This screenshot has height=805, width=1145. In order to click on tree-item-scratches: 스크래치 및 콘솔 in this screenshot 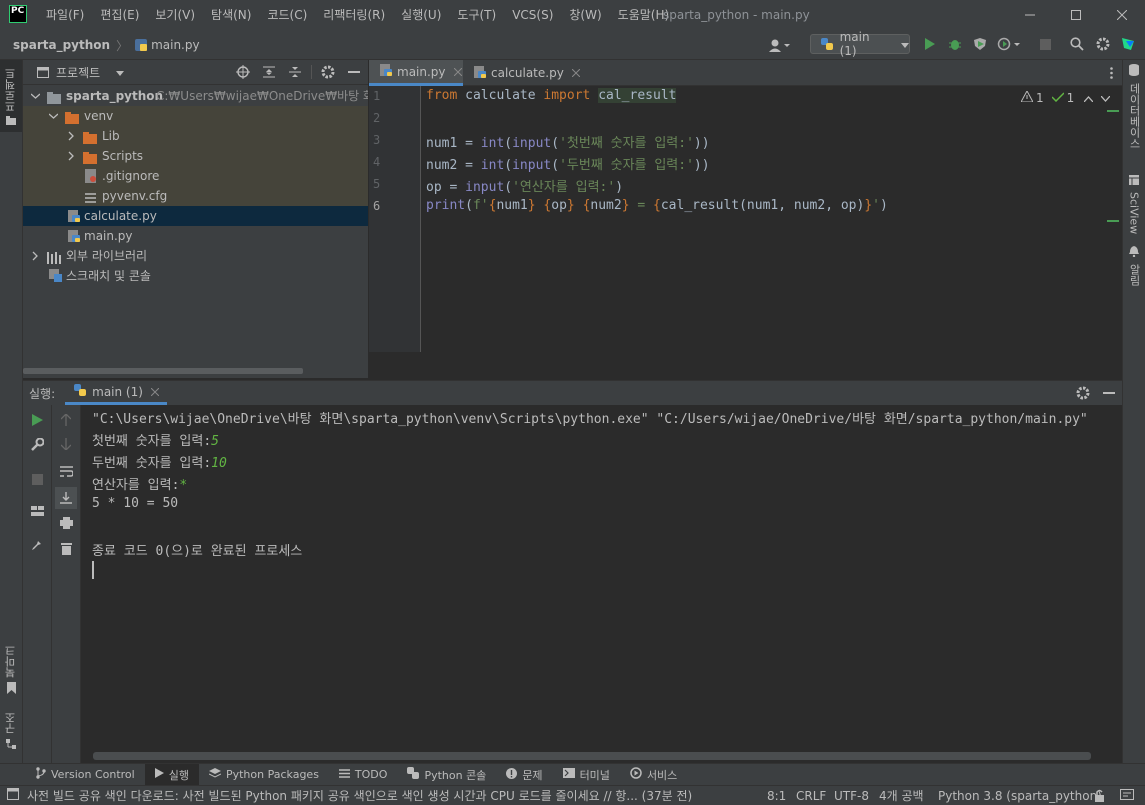, I will do `click(195, 276)`.